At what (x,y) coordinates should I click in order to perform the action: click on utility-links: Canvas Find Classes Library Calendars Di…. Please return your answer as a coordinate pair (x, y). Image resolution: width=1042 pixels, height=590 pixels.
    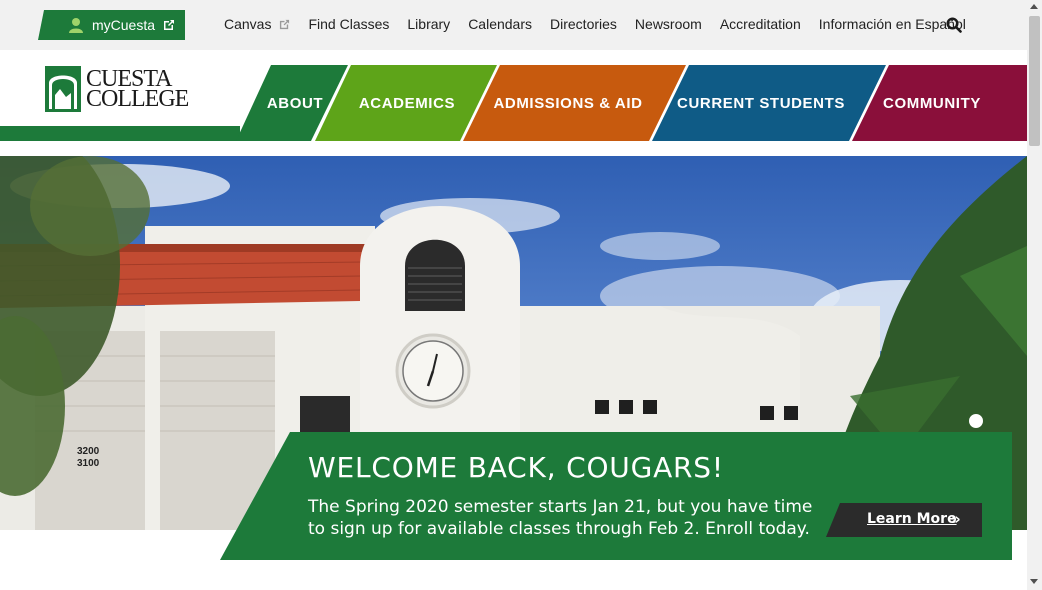
    Looking at the image, I should click on (604, 24).